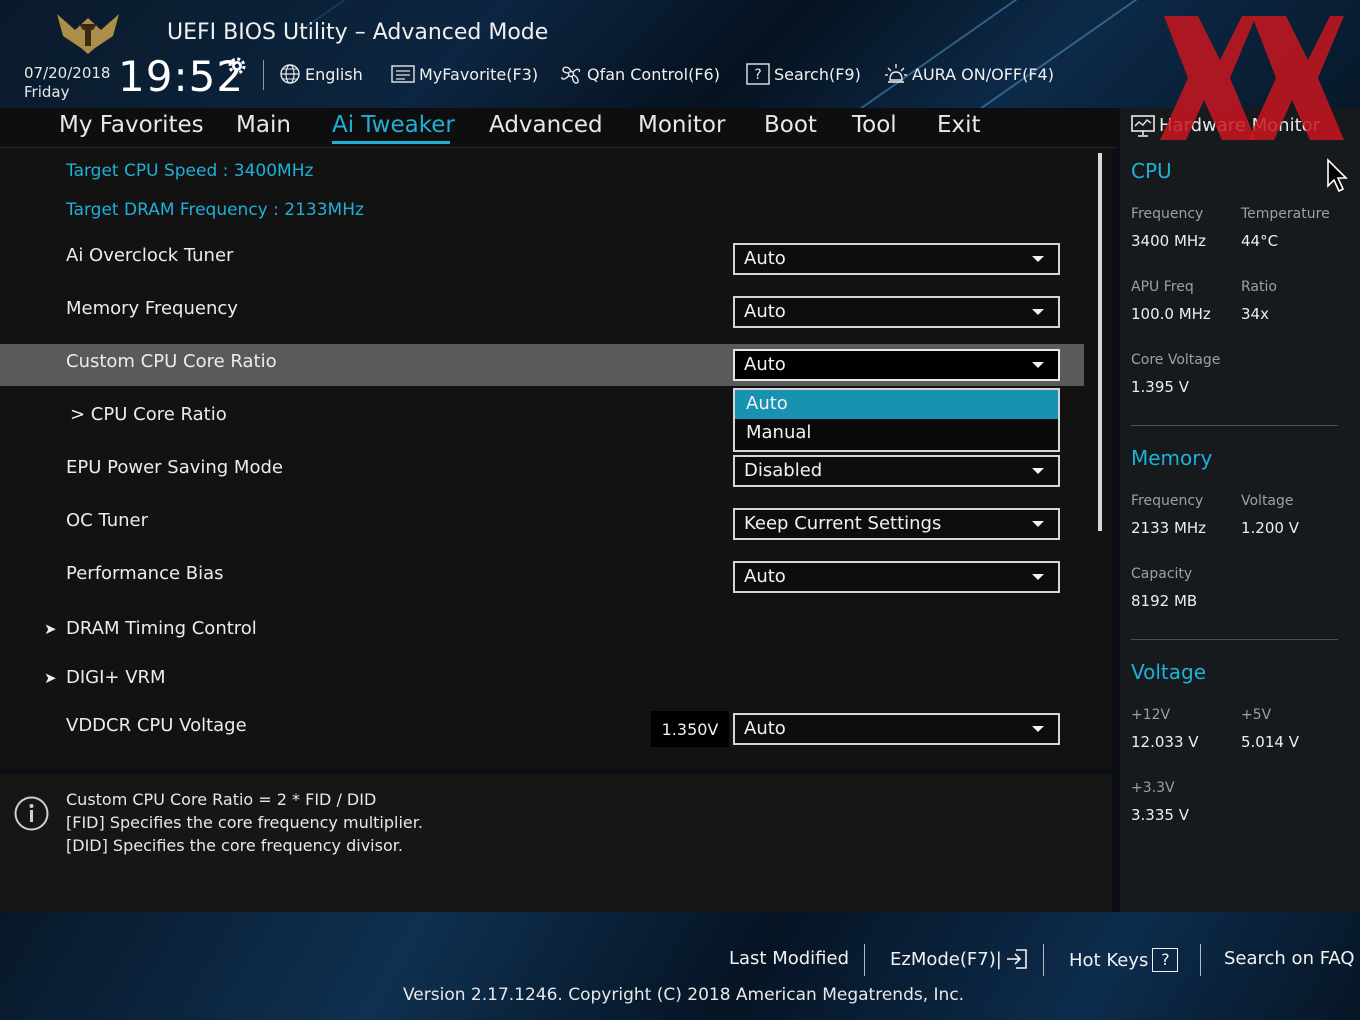 This screenshot has width=1360, height=1020. Describe the element at coordinates (1165, 960) in the screenshot. I see `help-key-icon: ?` at that location.